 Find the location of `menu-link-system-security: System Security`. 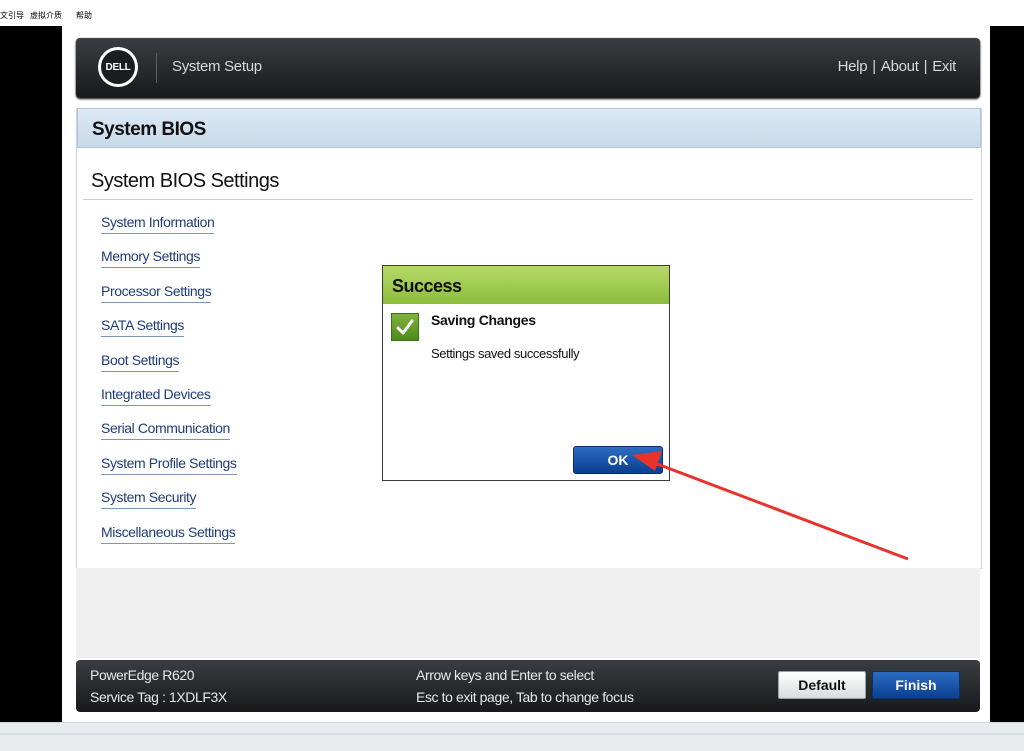

menu-link-system-security: System Security is located at coordinates (149, 499).